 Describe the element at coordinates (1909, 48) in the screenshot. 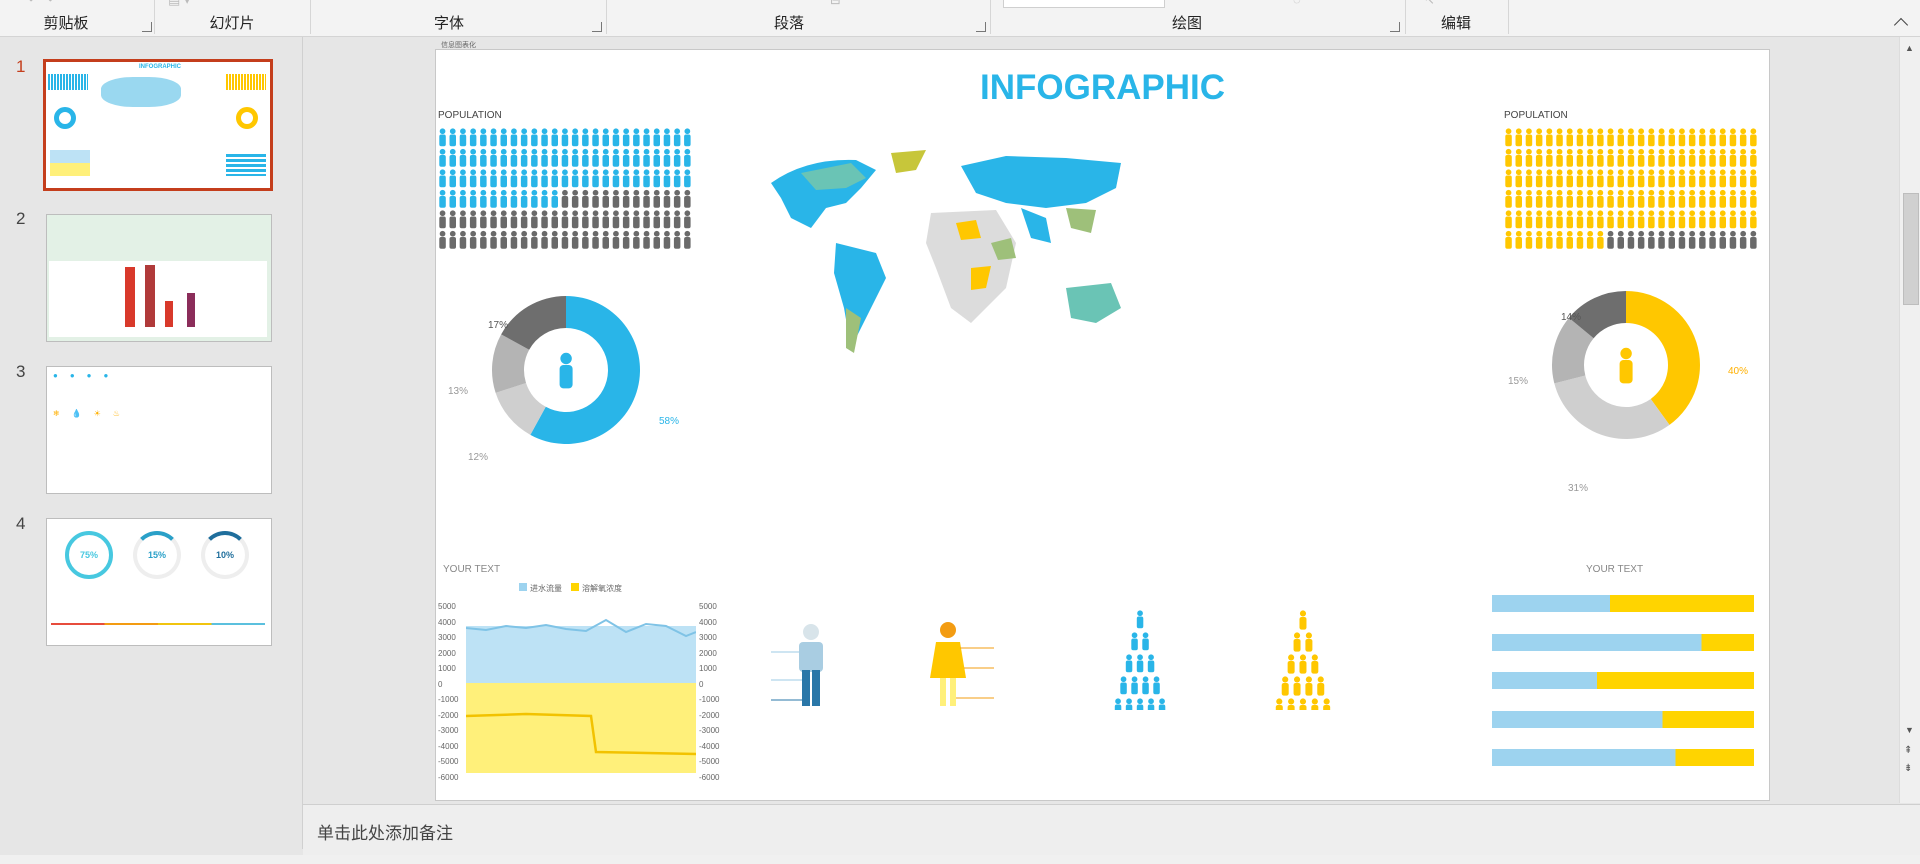

I see `scroll-up-icon: ▲` at that location.